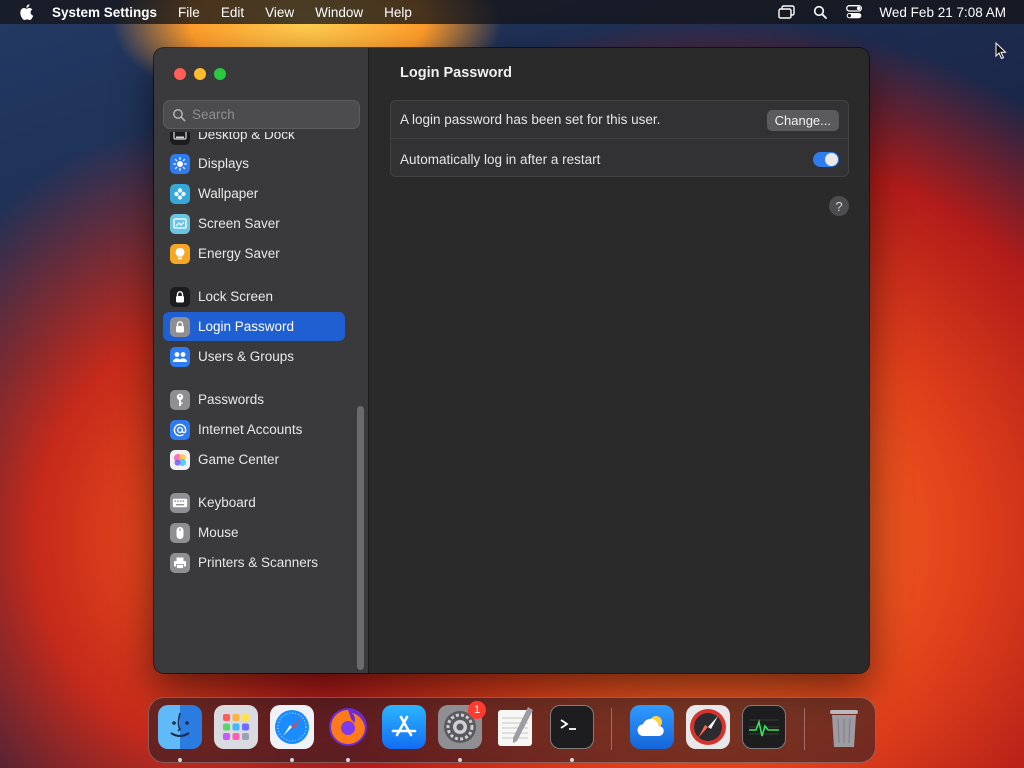  I want to click on sidebar-scrollbar, so click(360, 538).